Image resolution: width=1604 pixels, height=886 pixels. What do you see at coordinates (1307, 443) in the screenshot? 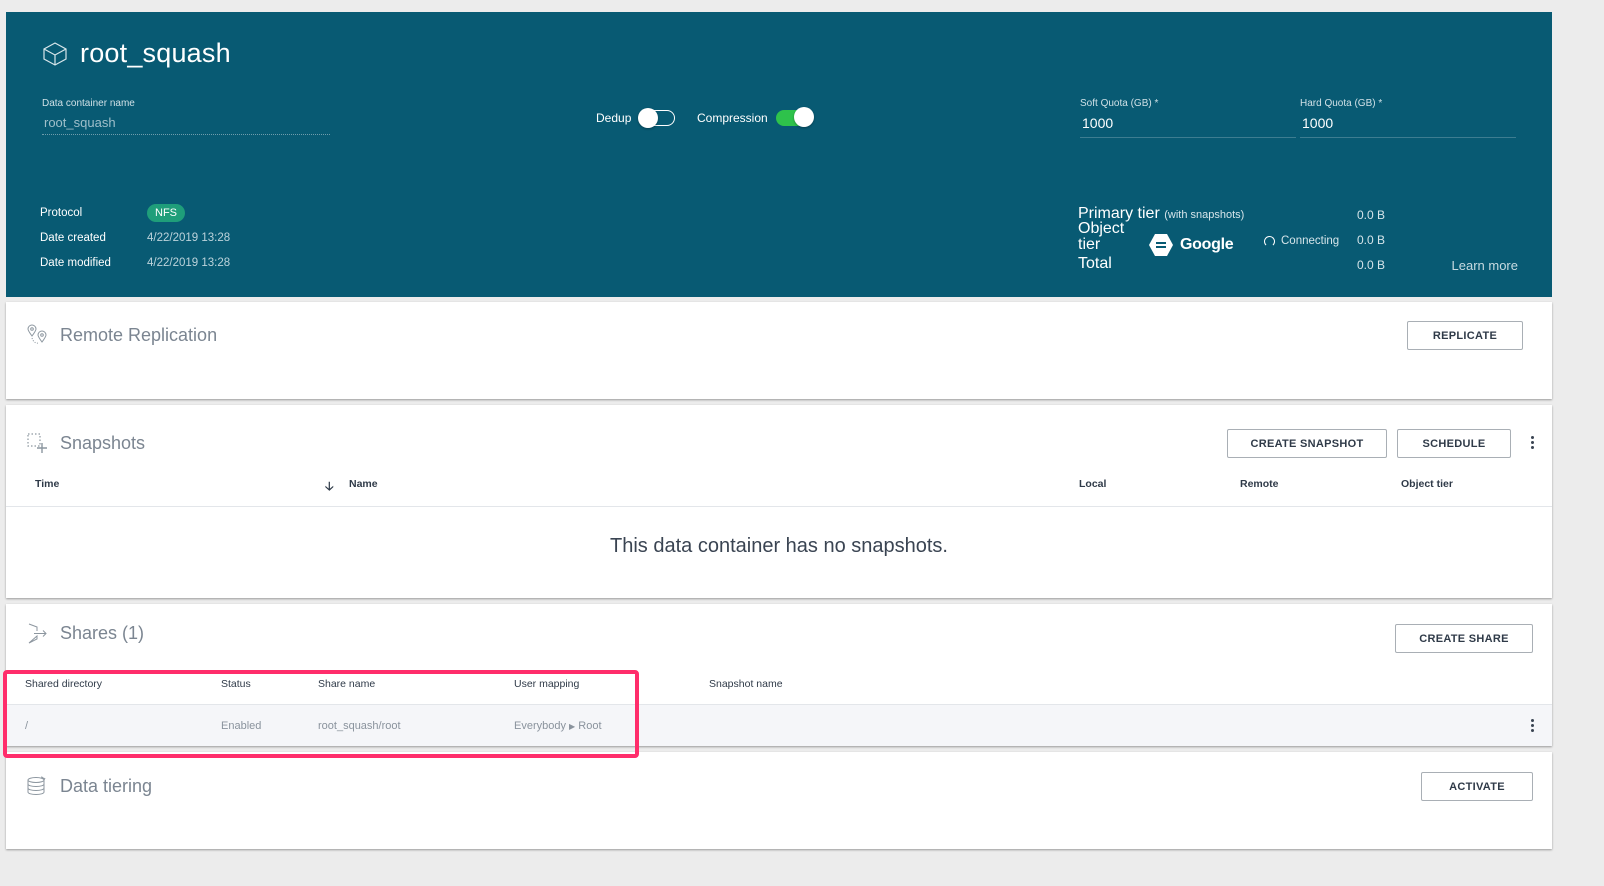
I see `create-snapshot-button: CREATE SNAPSHOT` at bounding box center [1307, 443].